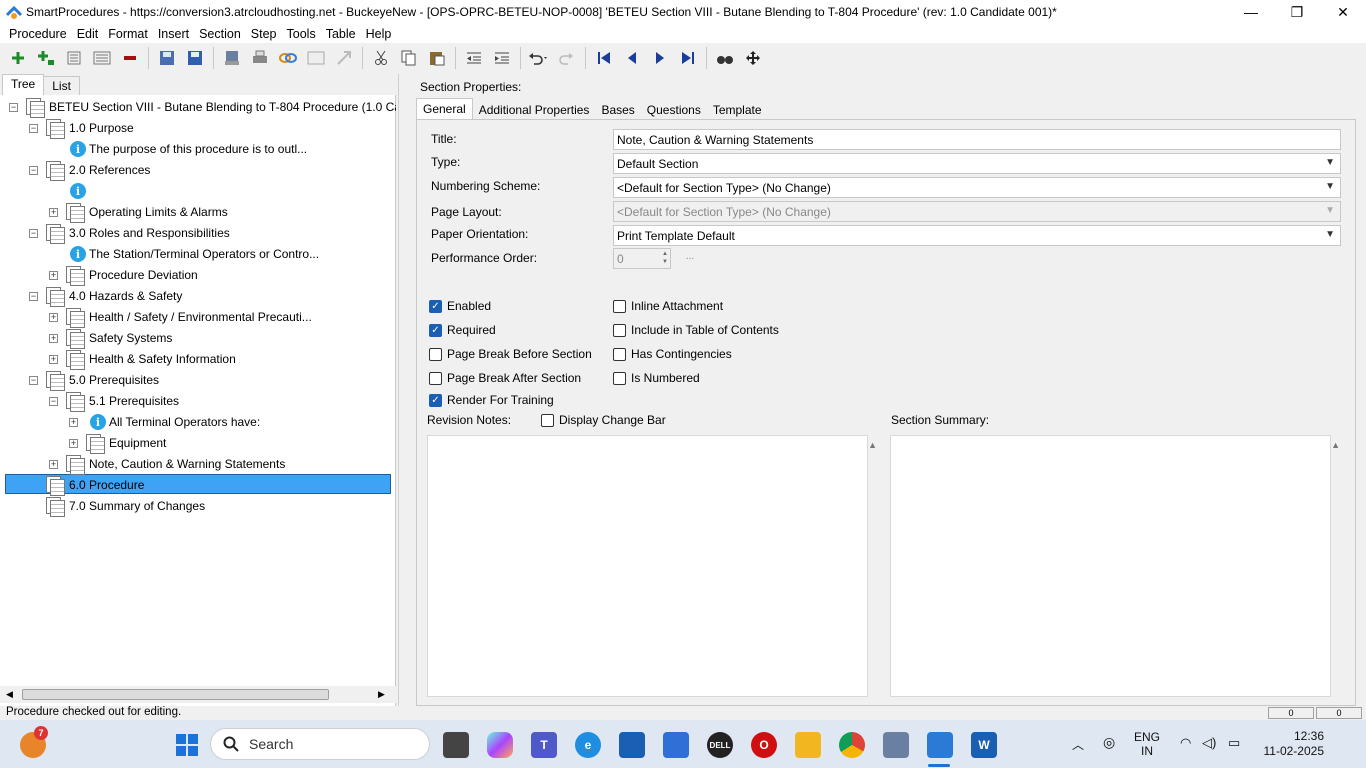 This screenshot has width=1366, height=768. Describe the element at coordinates (668, 306) in the screenshot. I see `inline-attachment-checkbox: Inline Attachment` at that location.